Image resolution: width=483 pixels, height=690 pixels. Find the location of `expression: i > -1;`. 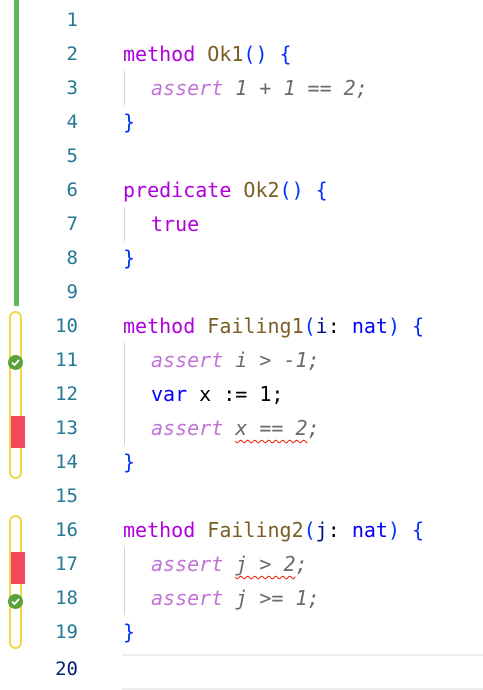

expression: i > -1; is located at coordinates (271, 360).